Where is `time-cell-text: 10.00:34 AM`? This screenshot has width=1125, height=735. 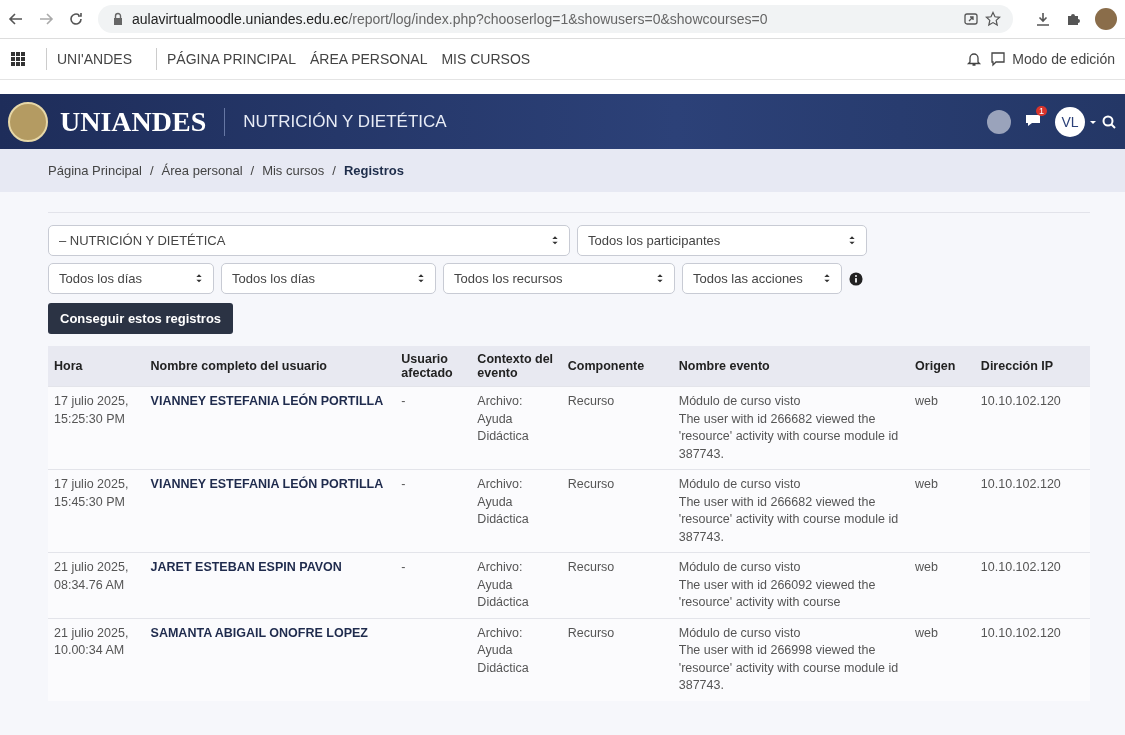
time-cell-text: 10.00:34 AM is located at coordinates (90, 650).